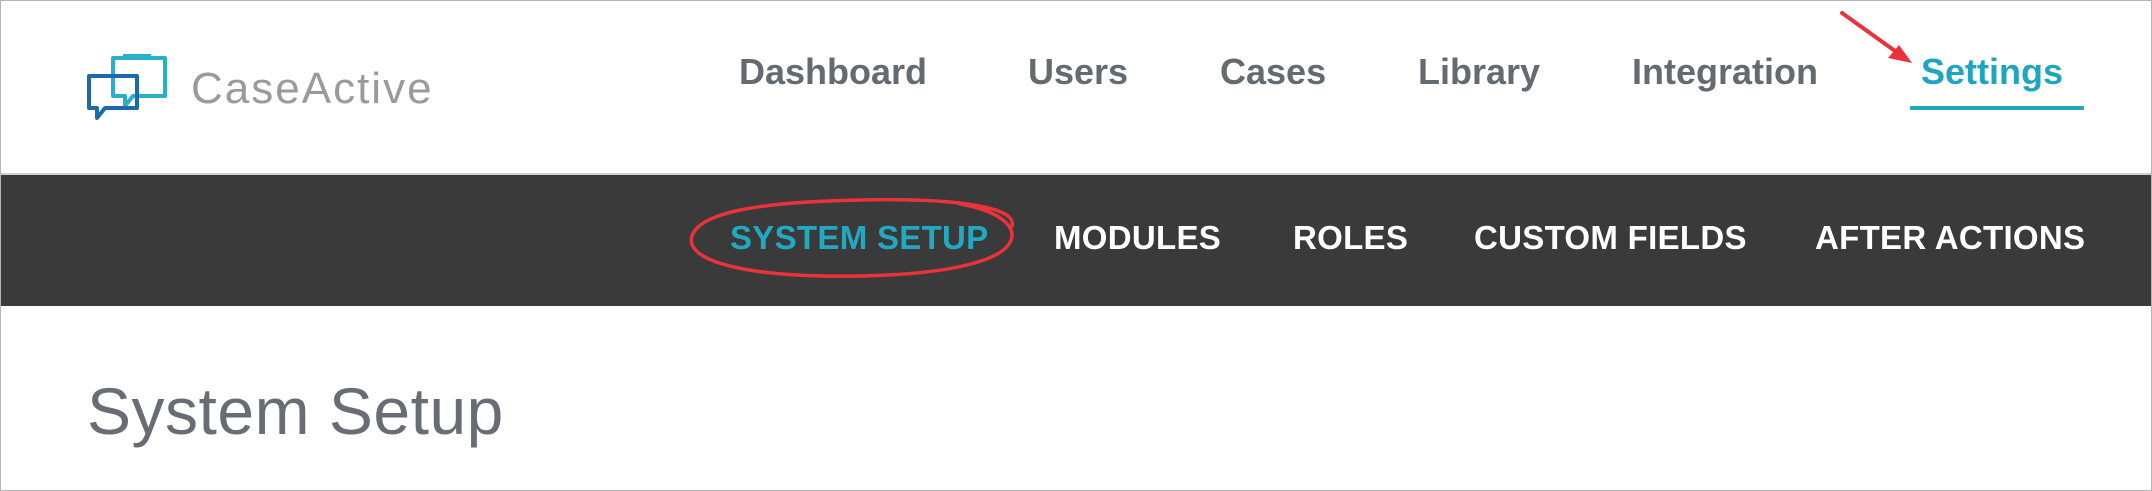  Describe the element at coordinates (859, 238) in the screenshot. I see `subnav-item-system-setup: SYSTEM SETUP` at that location.